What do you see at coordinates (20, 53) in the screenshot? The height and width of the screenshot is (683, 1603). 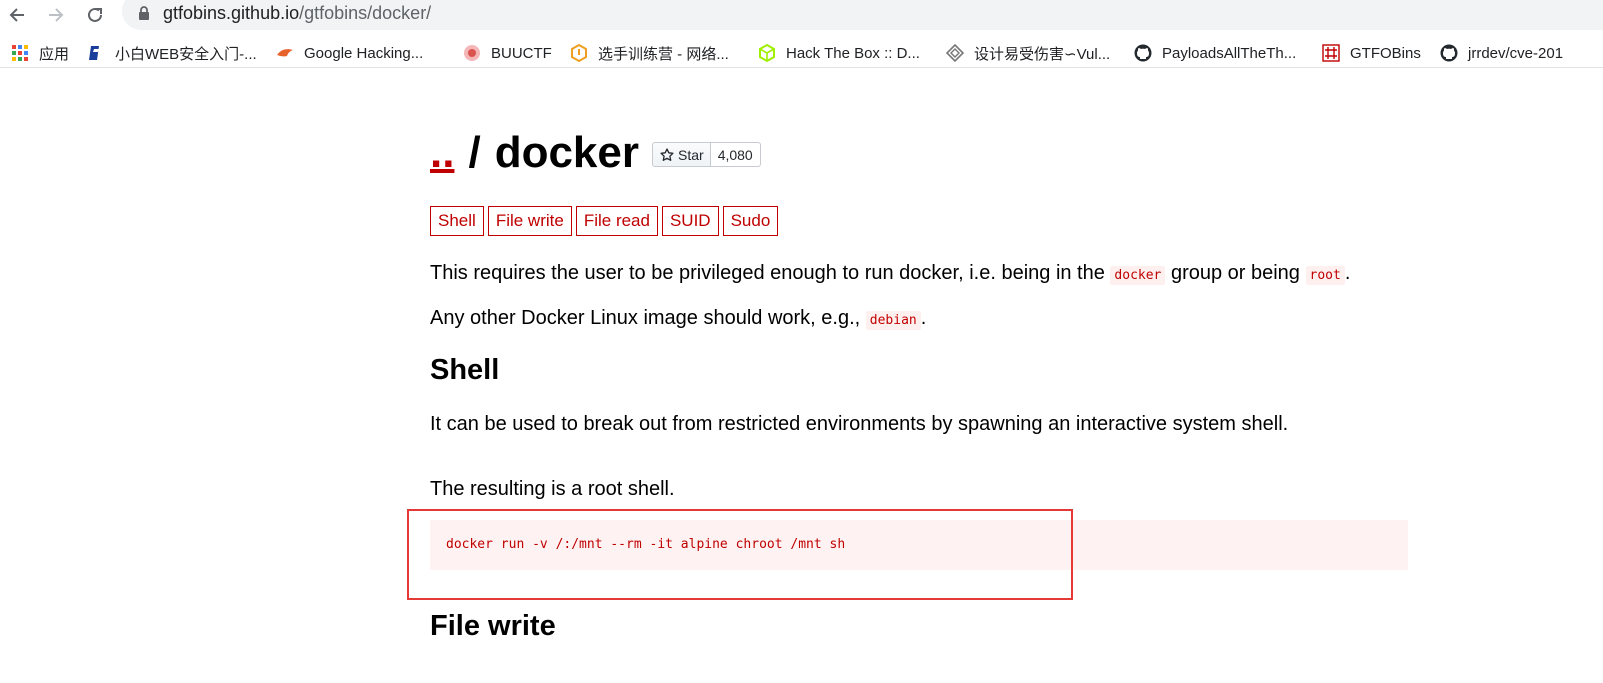 I see `apps-grid-icon` at bounding box center [20, 53].